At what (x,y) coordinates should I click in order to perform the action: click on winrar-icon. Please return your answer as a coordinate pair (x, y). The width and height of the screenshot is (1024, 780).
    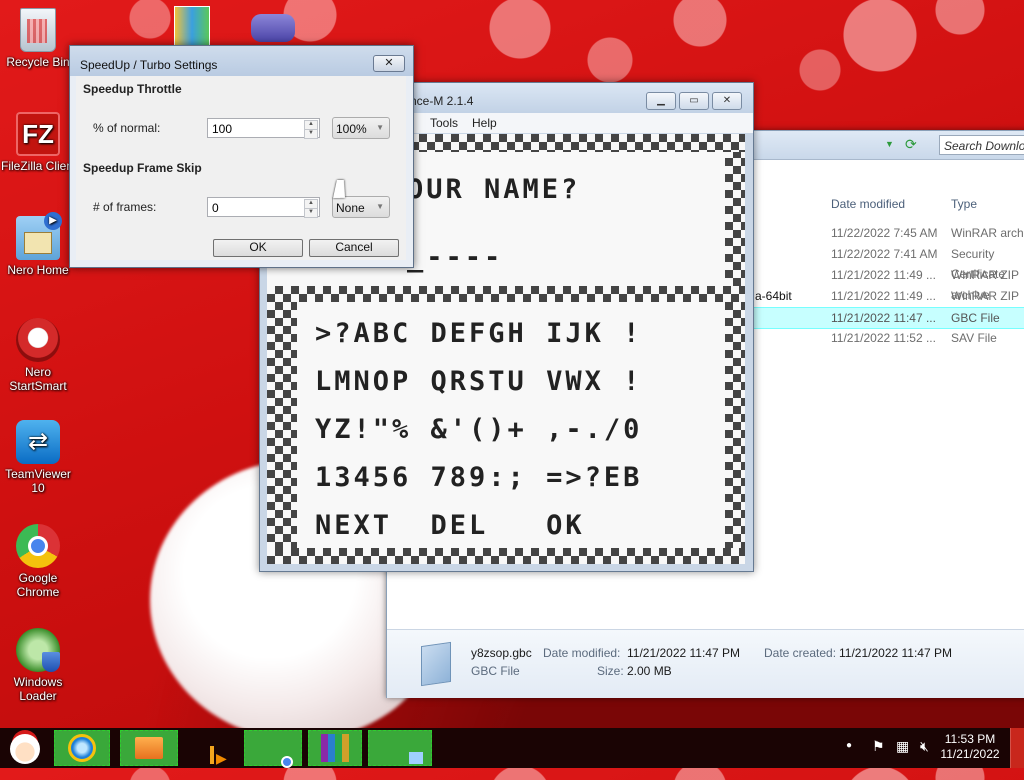
    Looking at the image, I should click on (335, 748).